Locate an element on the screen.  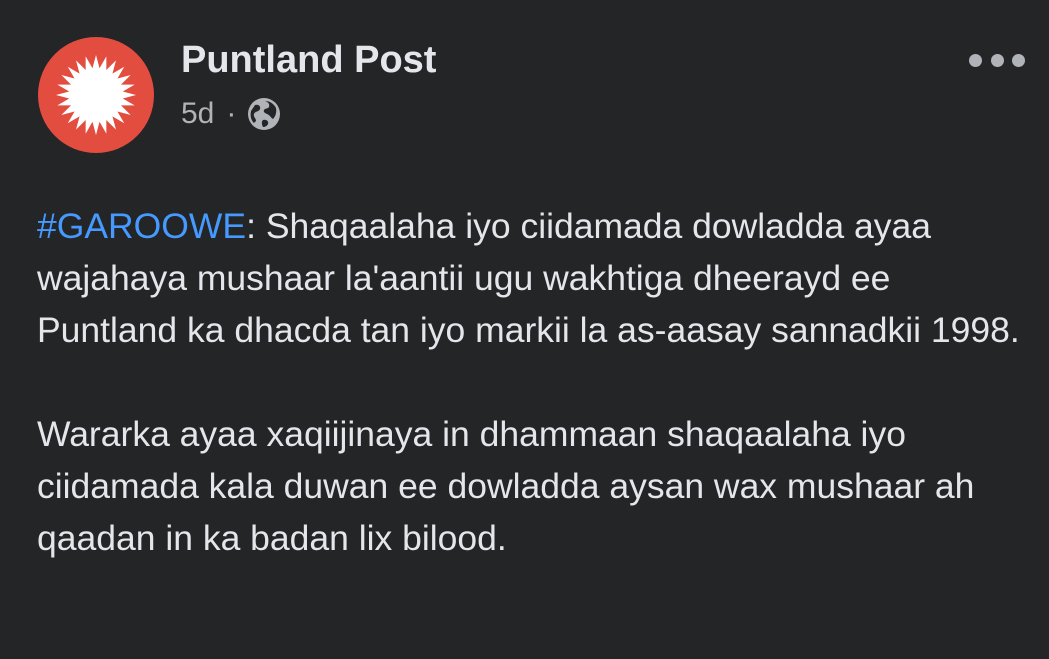
more-options-button is located at coordinates (997, 60).